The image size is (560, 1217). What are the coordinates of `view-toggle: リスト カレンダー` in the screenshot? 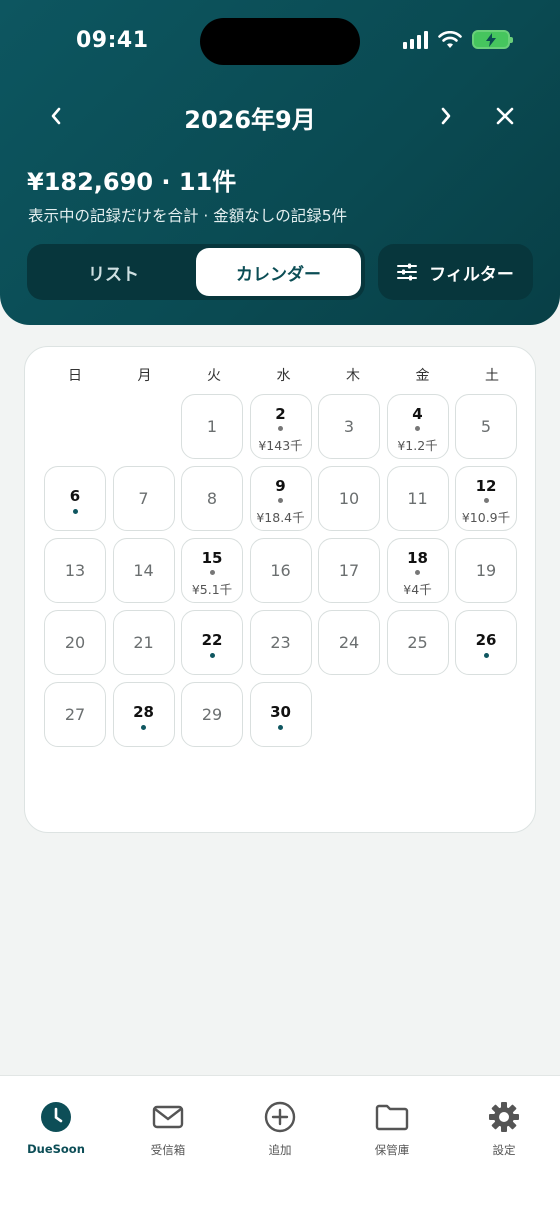 It's located at (196, 272).